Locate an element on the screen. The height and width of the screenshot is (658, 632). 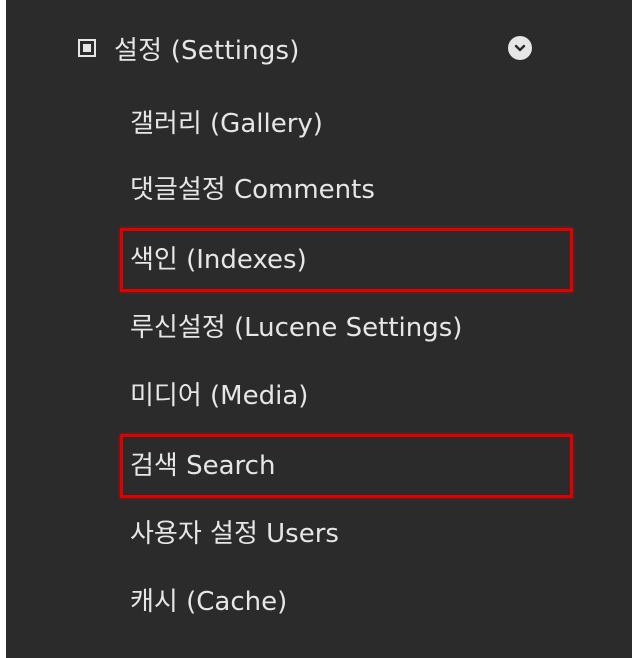
chevron-down-icon is located at coordinates (520, 48).